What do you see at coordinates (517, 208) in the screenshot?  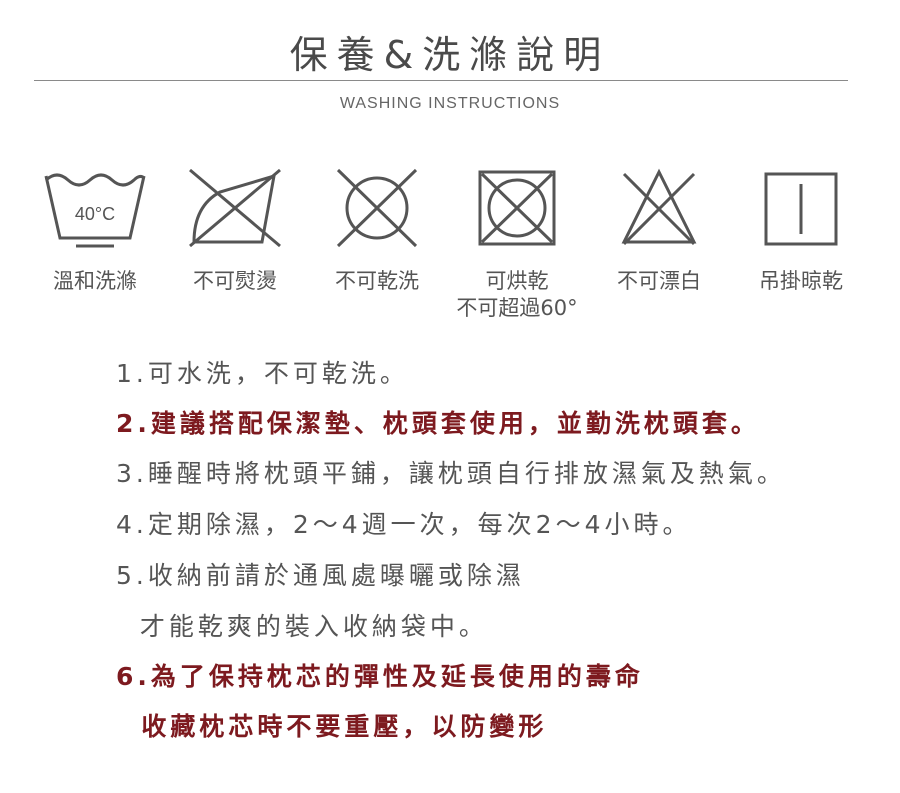 I see `tumble-dry-icon` at bounding box center [517, 208].